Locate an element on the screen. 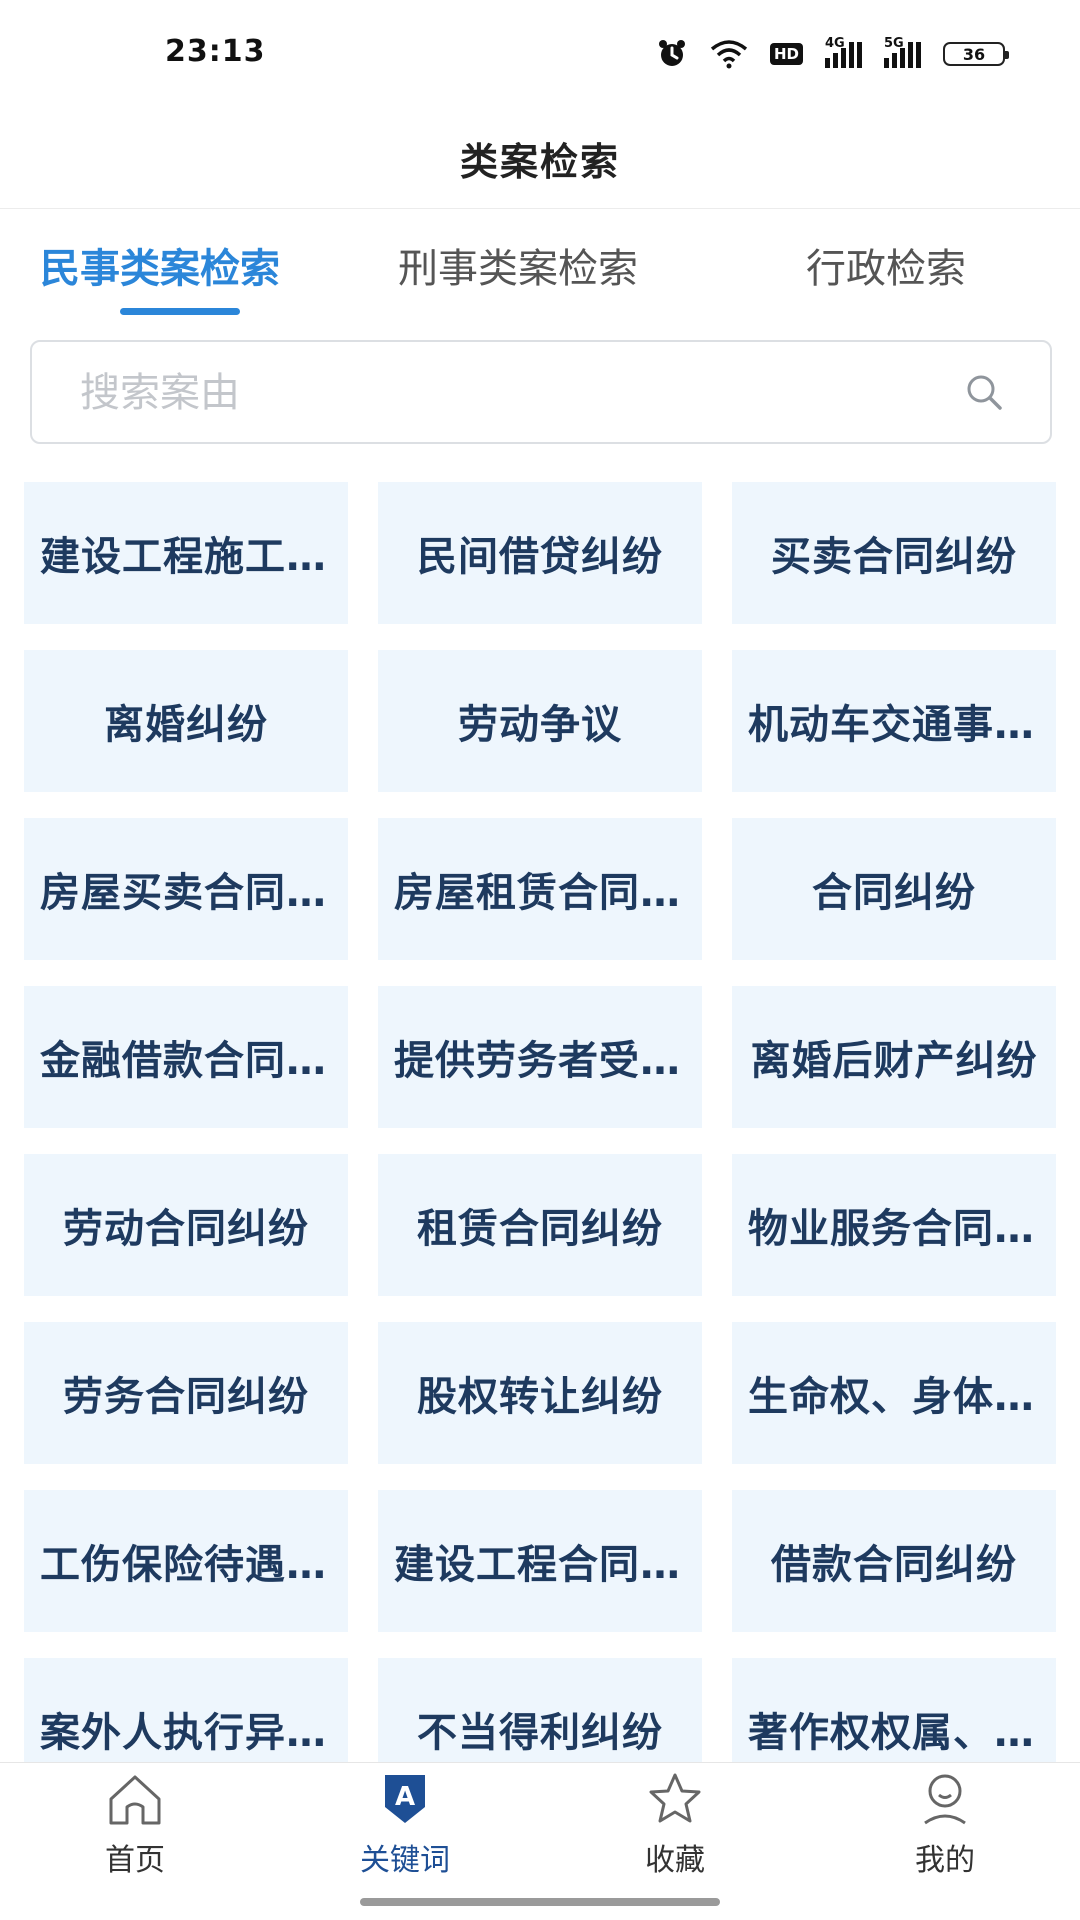  case-category-card: 金融借款合同纠纷 is located at coordinates (186, 1057).